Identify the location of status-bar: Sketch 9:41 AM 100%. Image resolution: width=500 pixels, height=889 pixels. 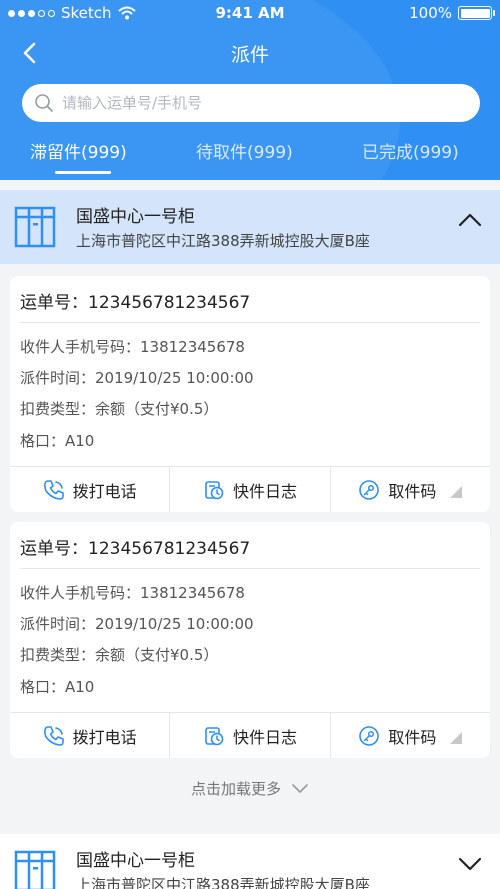
(250, 13).